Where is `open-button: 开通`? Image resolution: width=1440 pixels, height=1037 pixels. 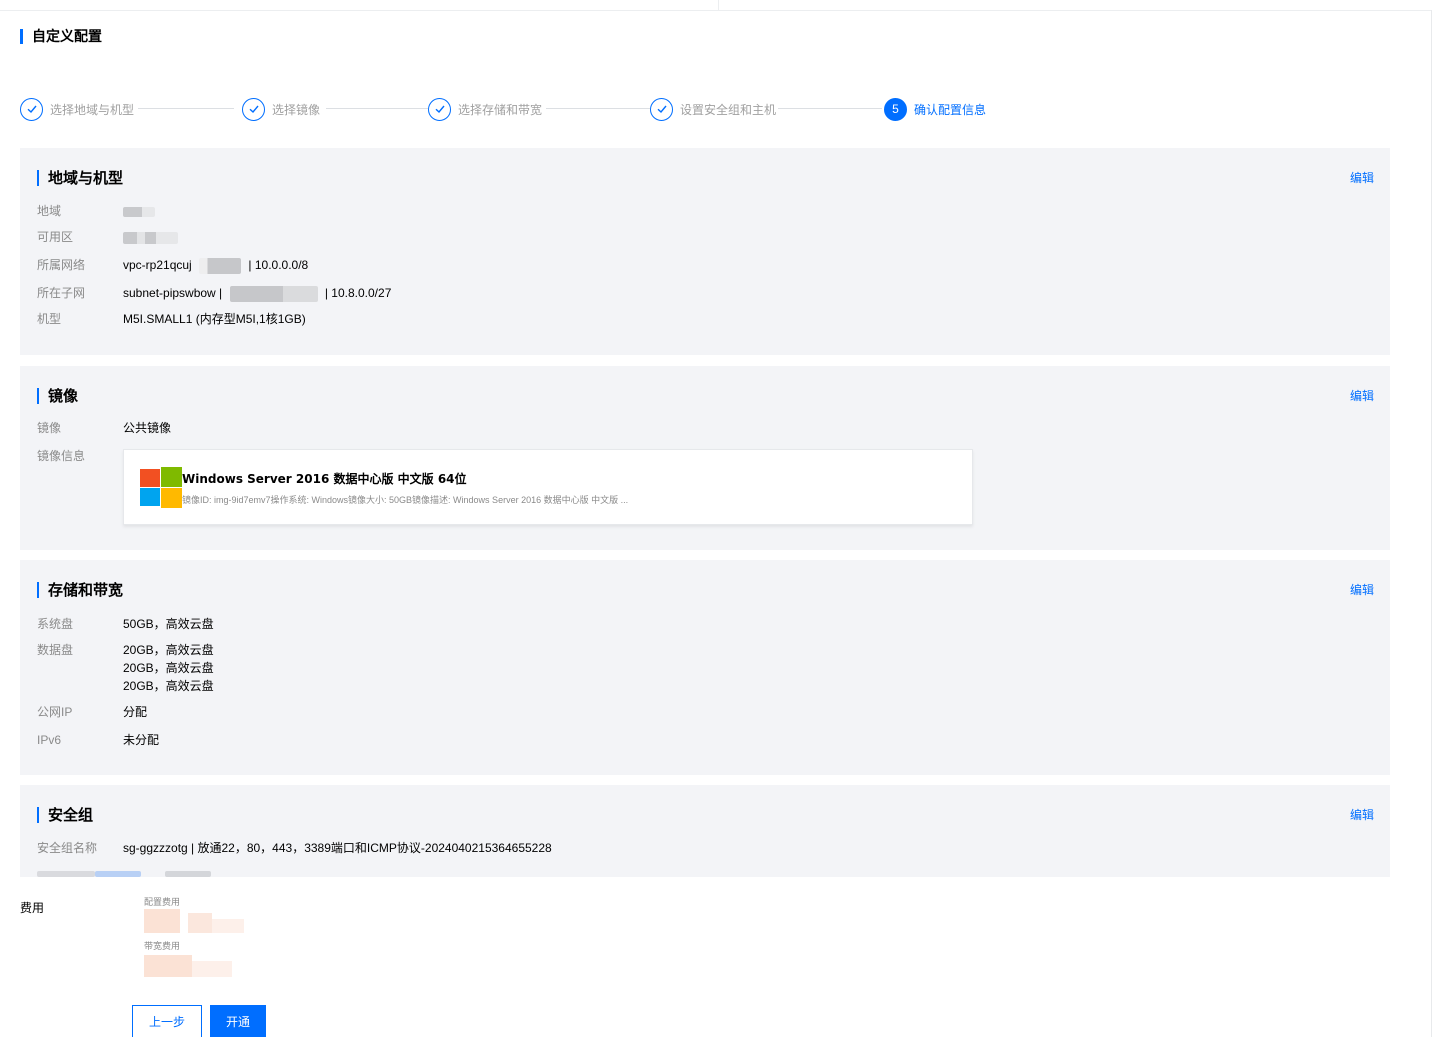 open-button: 开通 is located at coordinates (238, 1021).